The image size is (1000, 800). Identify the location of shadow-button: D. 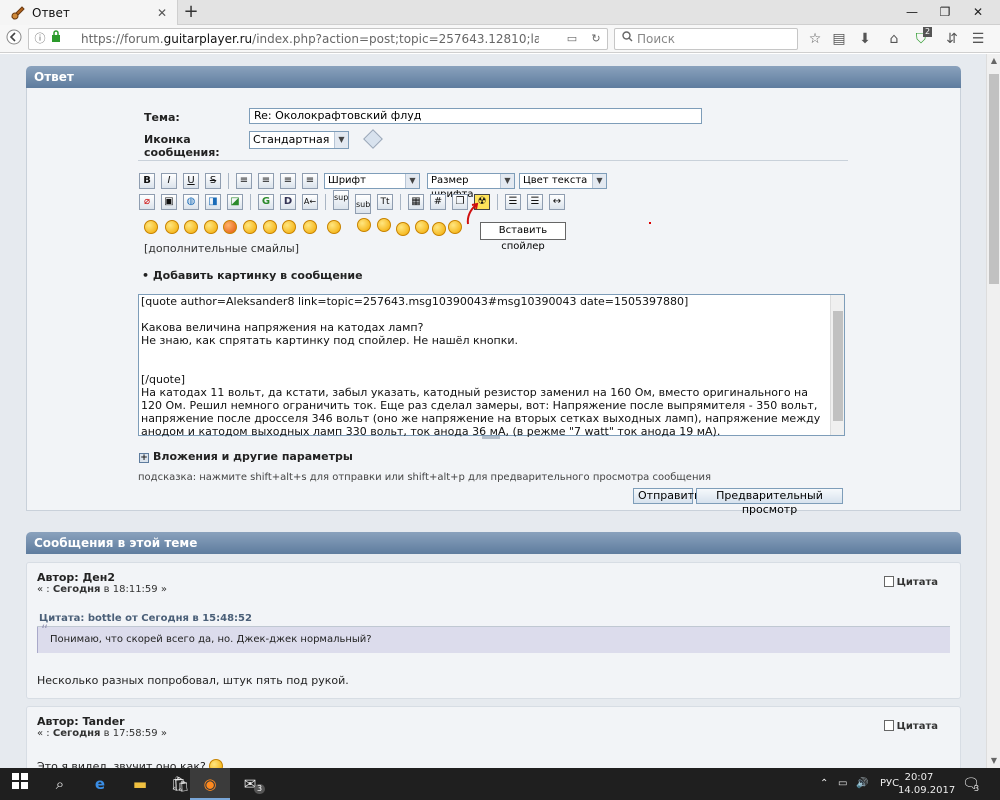
(288, 202).